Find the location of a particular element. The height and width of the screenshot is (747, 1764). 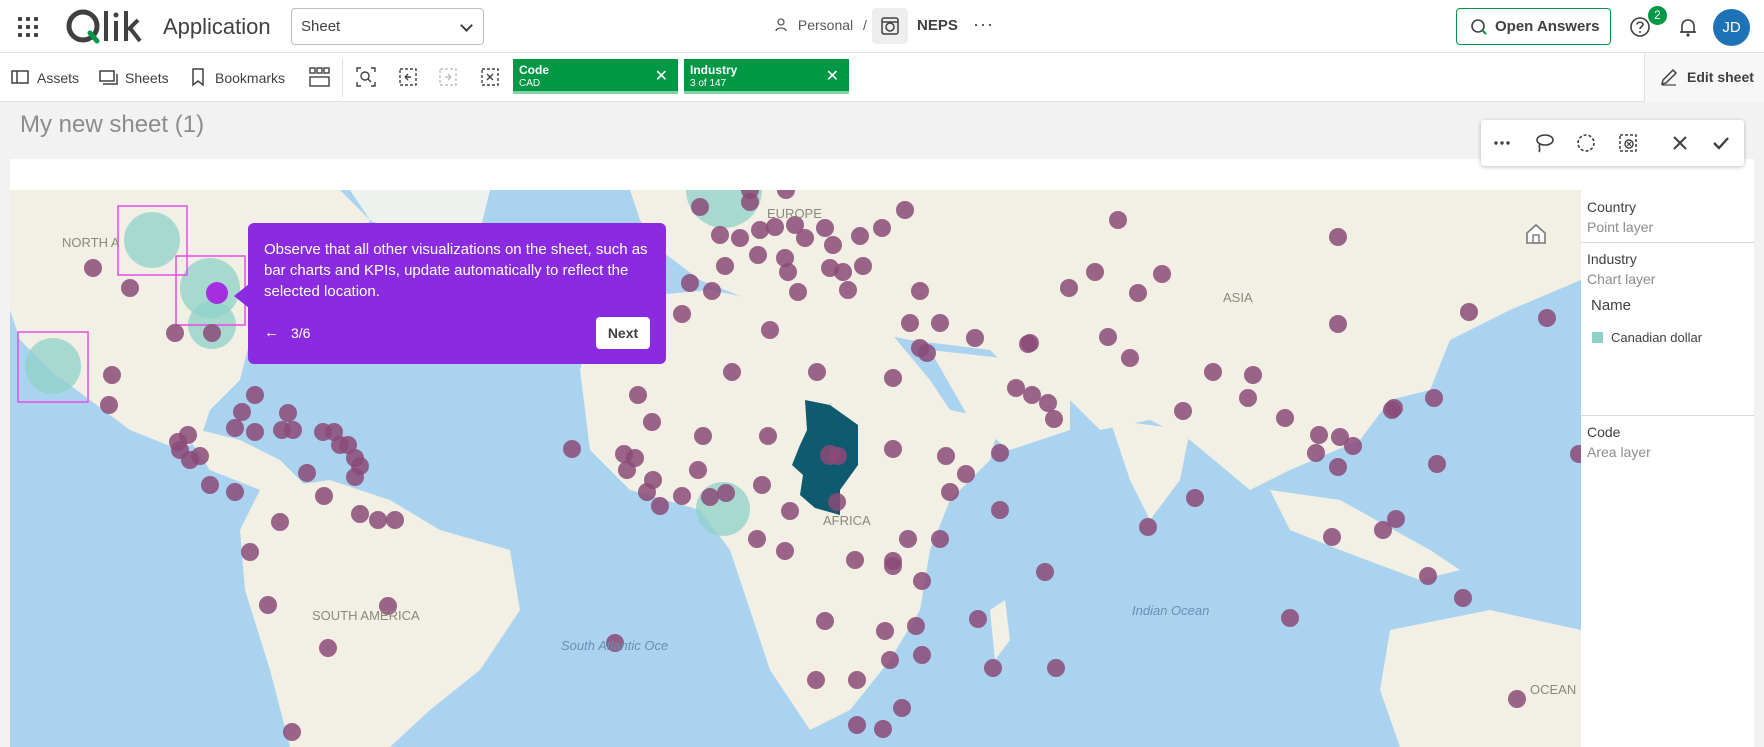

toolbar-divider is located at coordinates (342, 78).